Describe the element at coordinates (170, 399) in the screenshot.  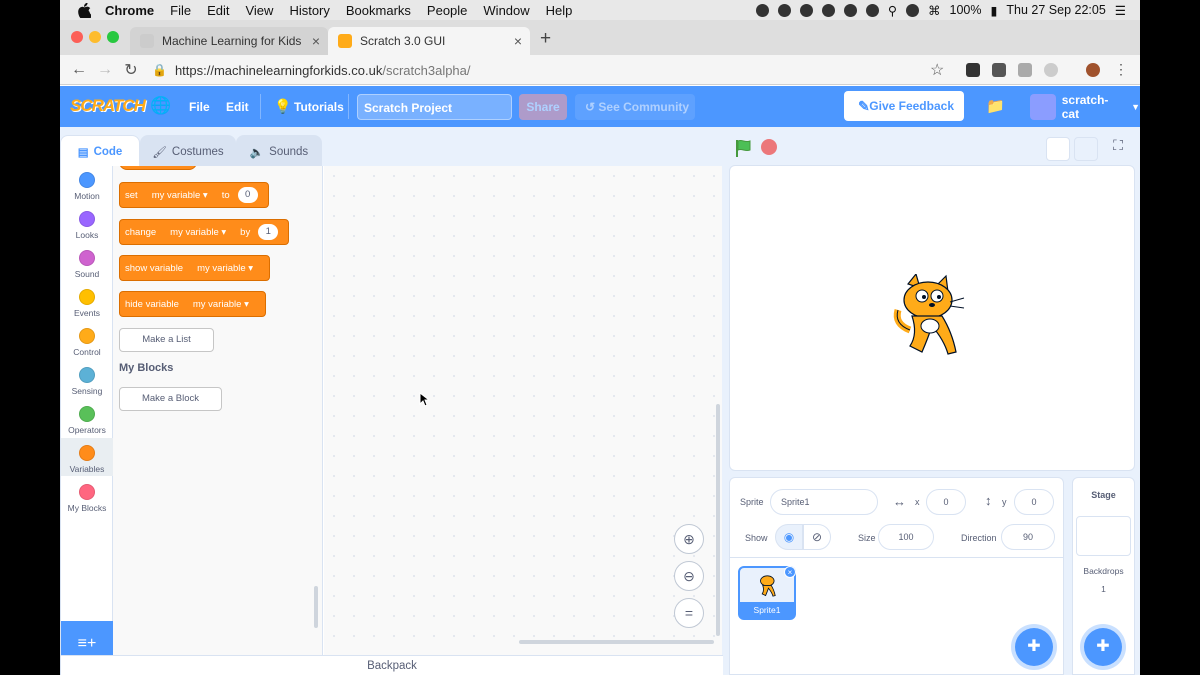
I see `make-a-block-button: Make a Block` at that location.